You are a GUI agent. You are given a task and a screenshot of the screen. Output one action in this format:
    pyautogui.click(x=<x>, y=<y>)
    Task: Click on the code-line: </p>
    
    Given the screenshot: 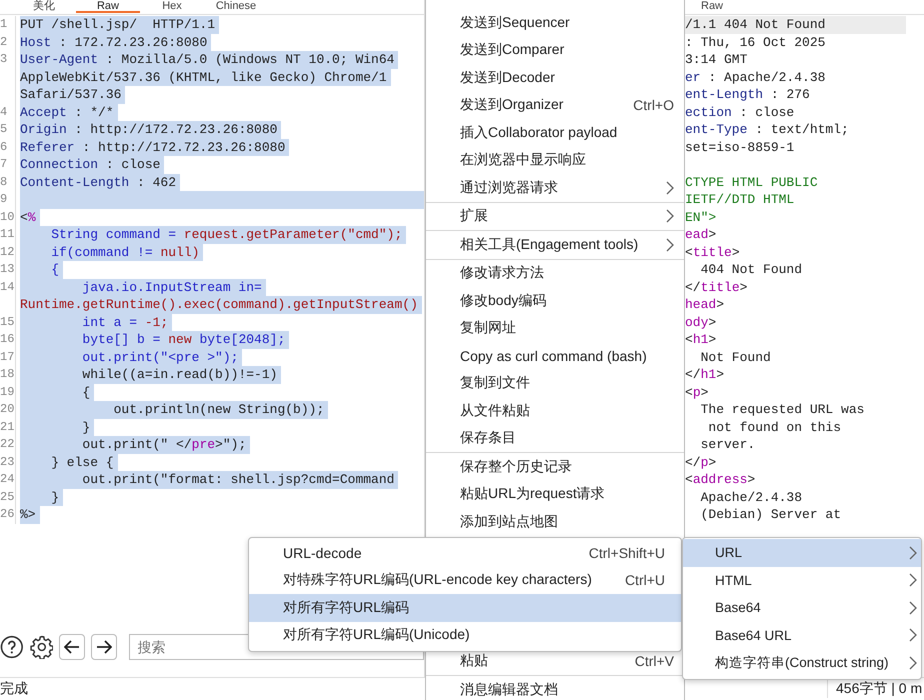 What is the action you would take?
    pyautogui.click(x=701, y=462)
    